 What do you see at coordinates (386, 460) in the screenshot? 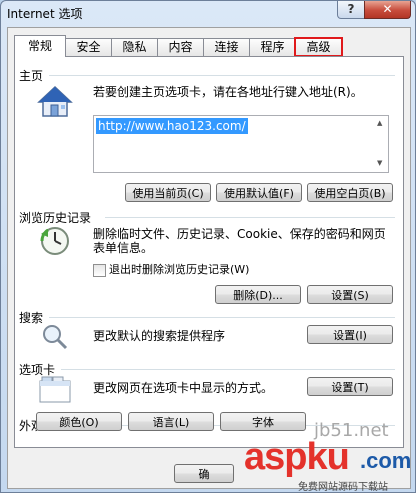
I see `watermark-suffix: .com` at bounding box center [386, 460].